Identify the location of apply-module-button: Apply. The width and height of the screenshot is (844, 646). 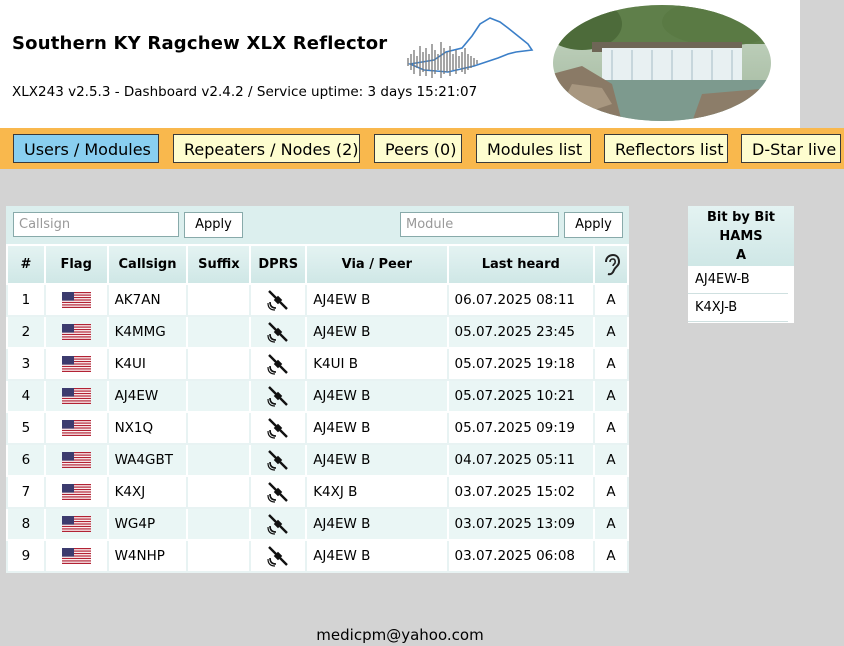
(593, 225).